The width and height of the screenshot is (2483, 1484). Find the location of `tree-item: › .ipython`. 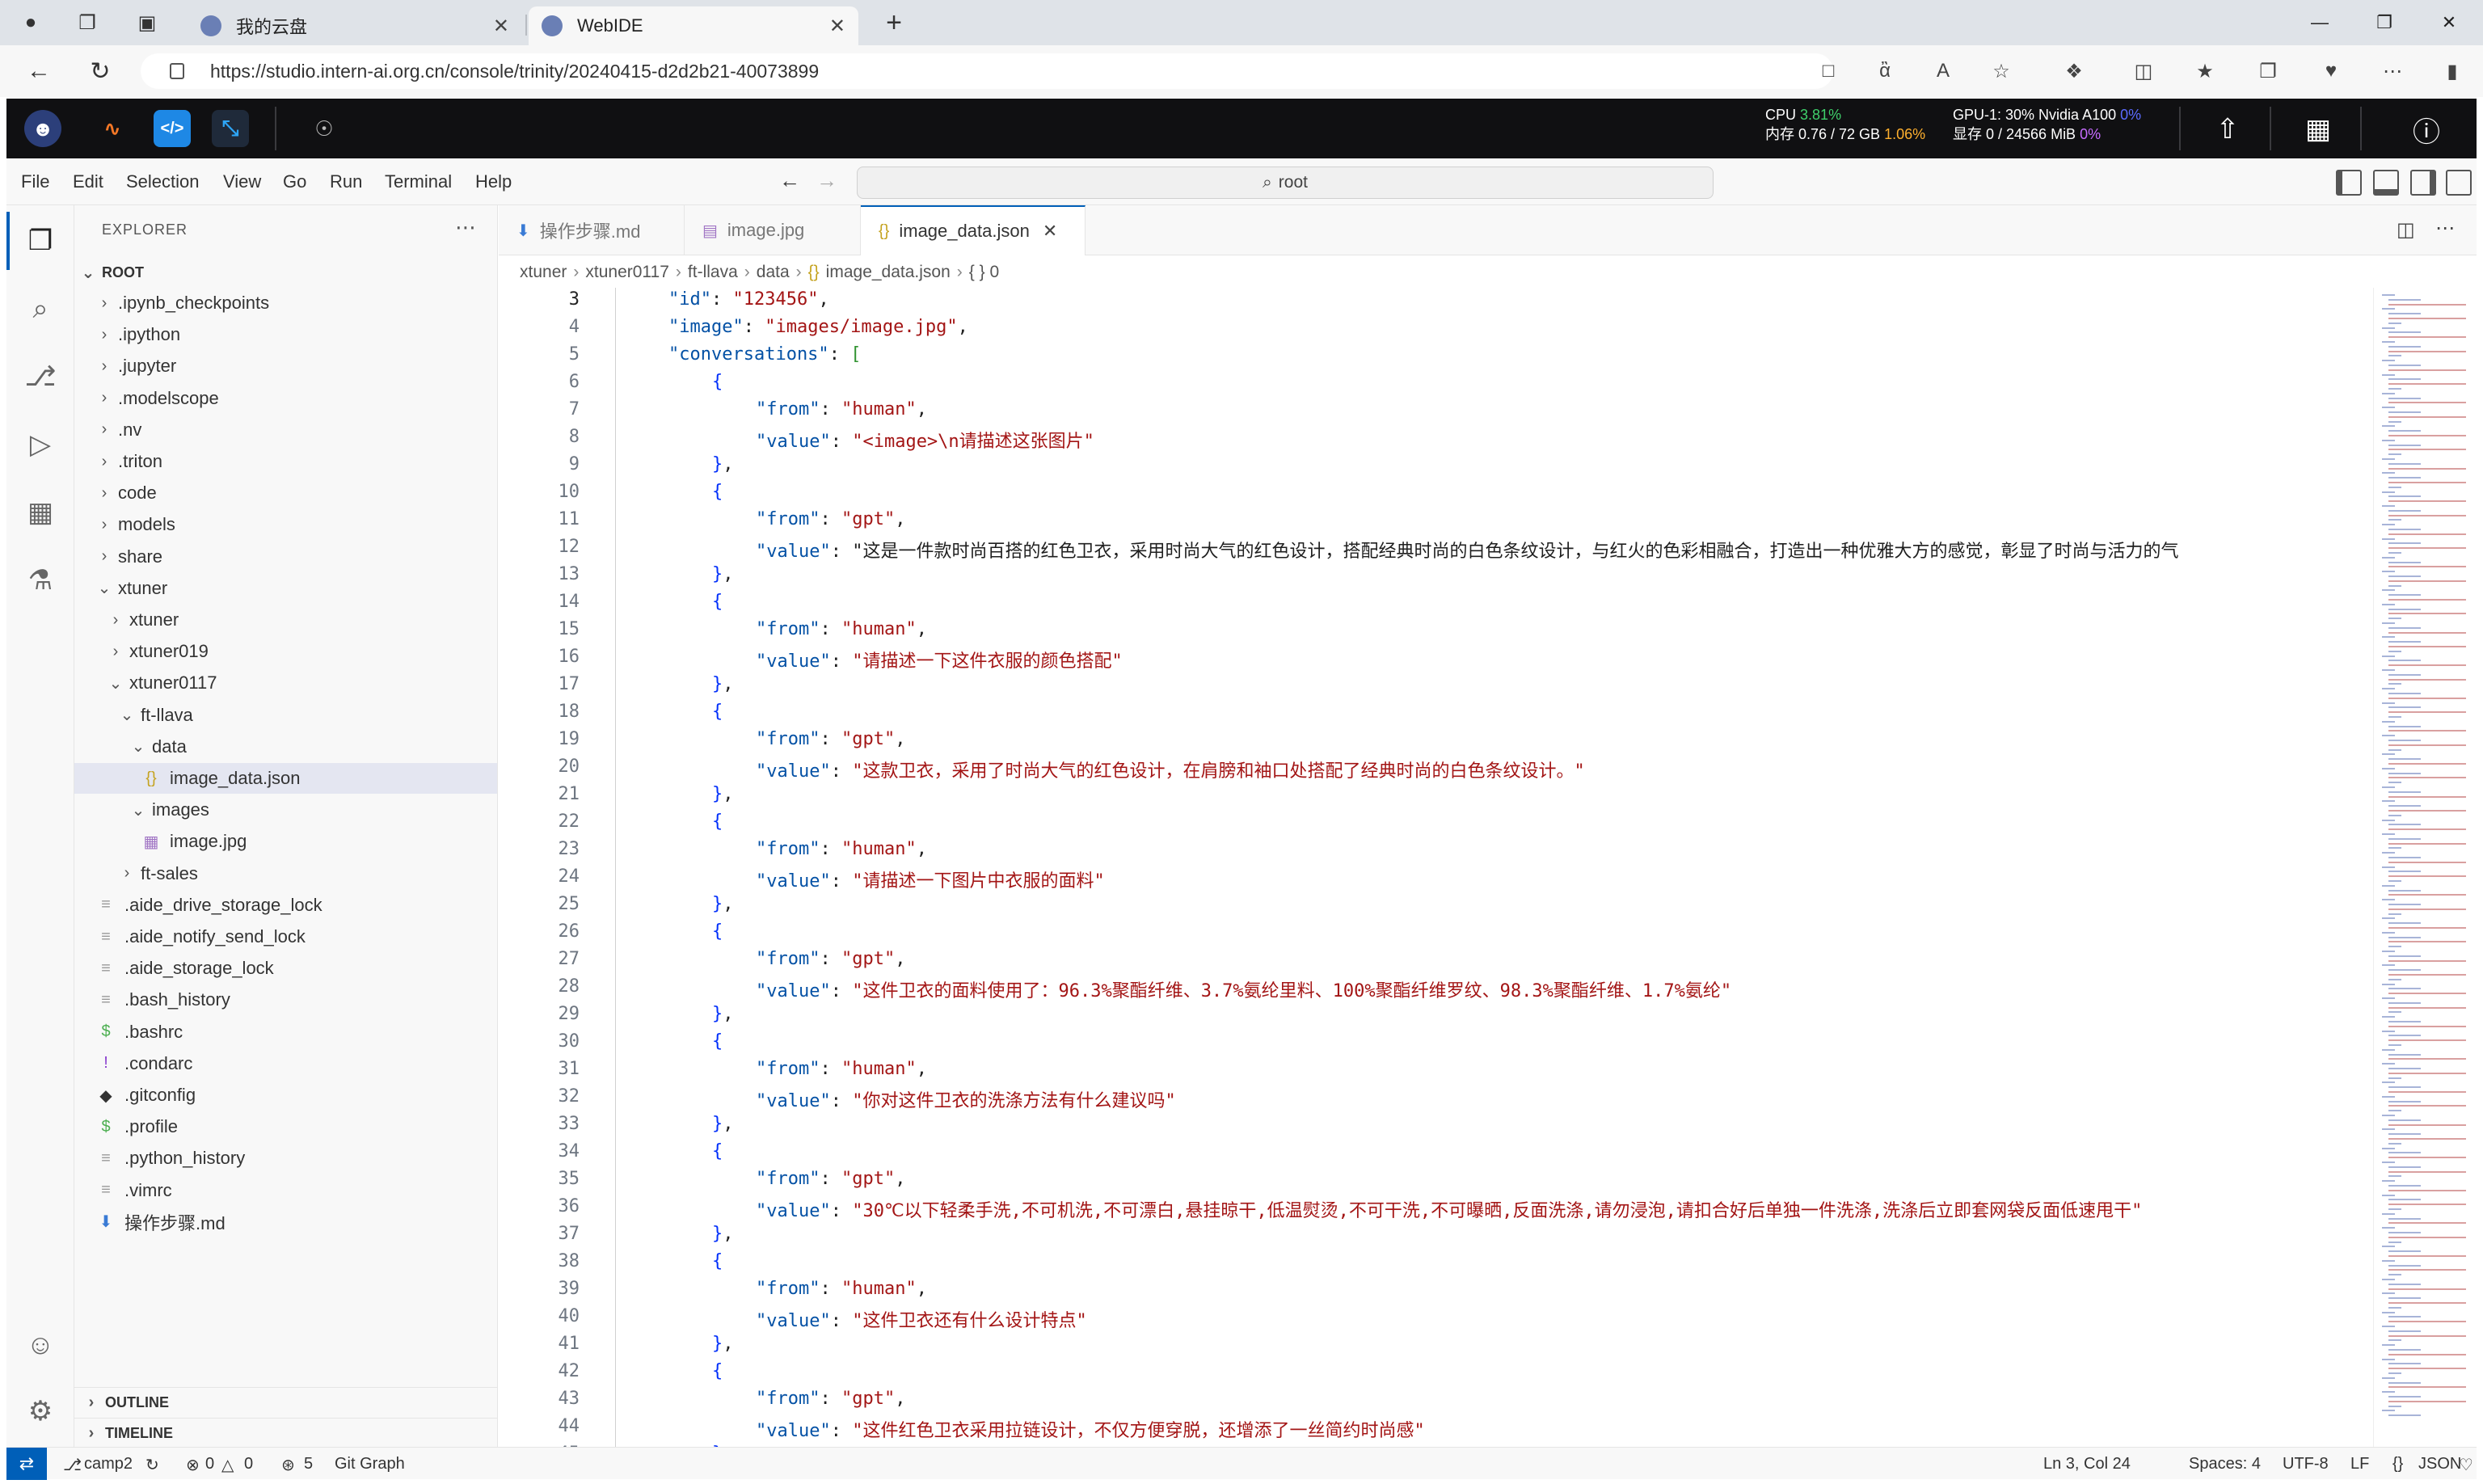

tree-item: › .ipython is located at coordinates (285, 334).